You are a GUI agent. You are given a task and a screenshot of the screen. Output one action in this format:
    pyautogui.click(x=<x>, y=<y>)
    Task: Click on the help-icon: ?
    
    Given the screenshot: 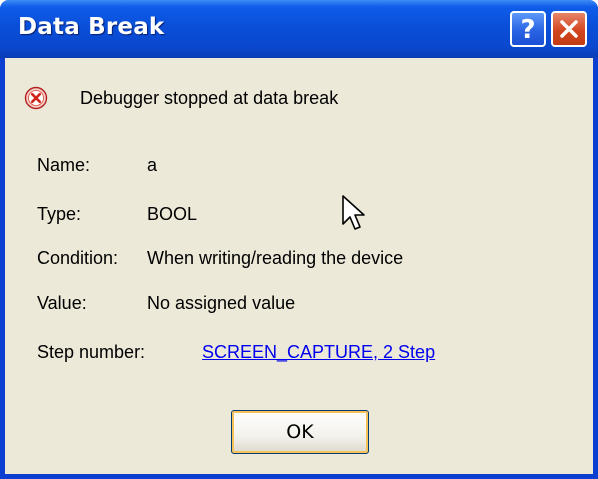 What is the action you would take?
    pyautogui.click(x=527, y=29)
    